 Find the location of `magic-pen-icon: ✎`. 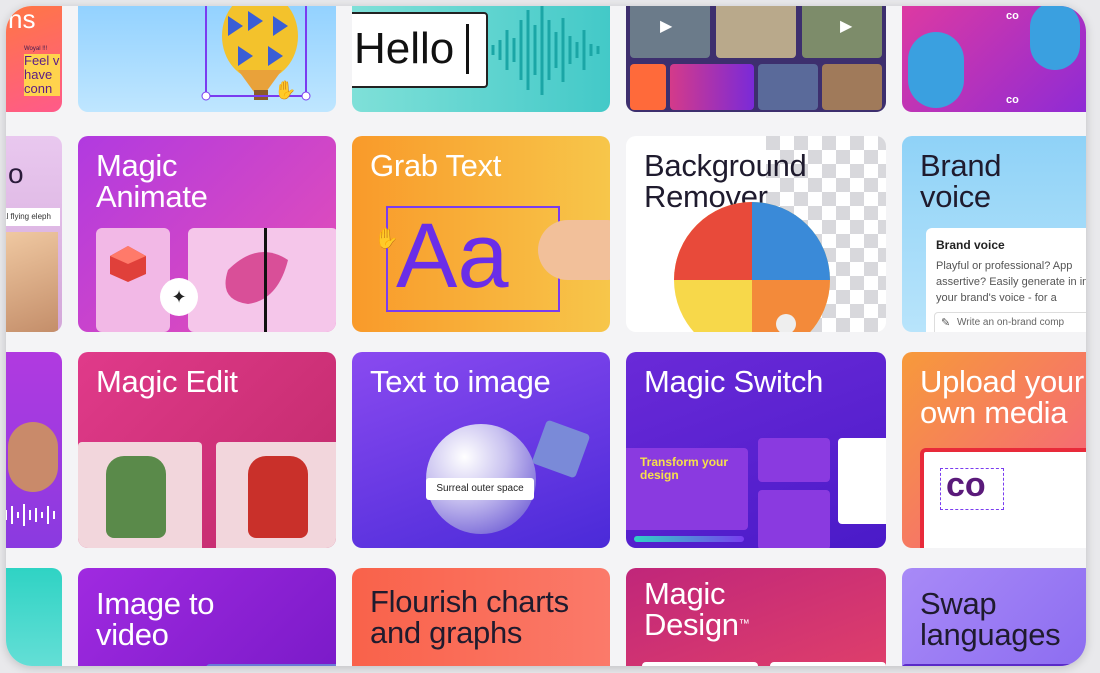

magic-pen-icon: ✎ is located at coordinates (946, 323).